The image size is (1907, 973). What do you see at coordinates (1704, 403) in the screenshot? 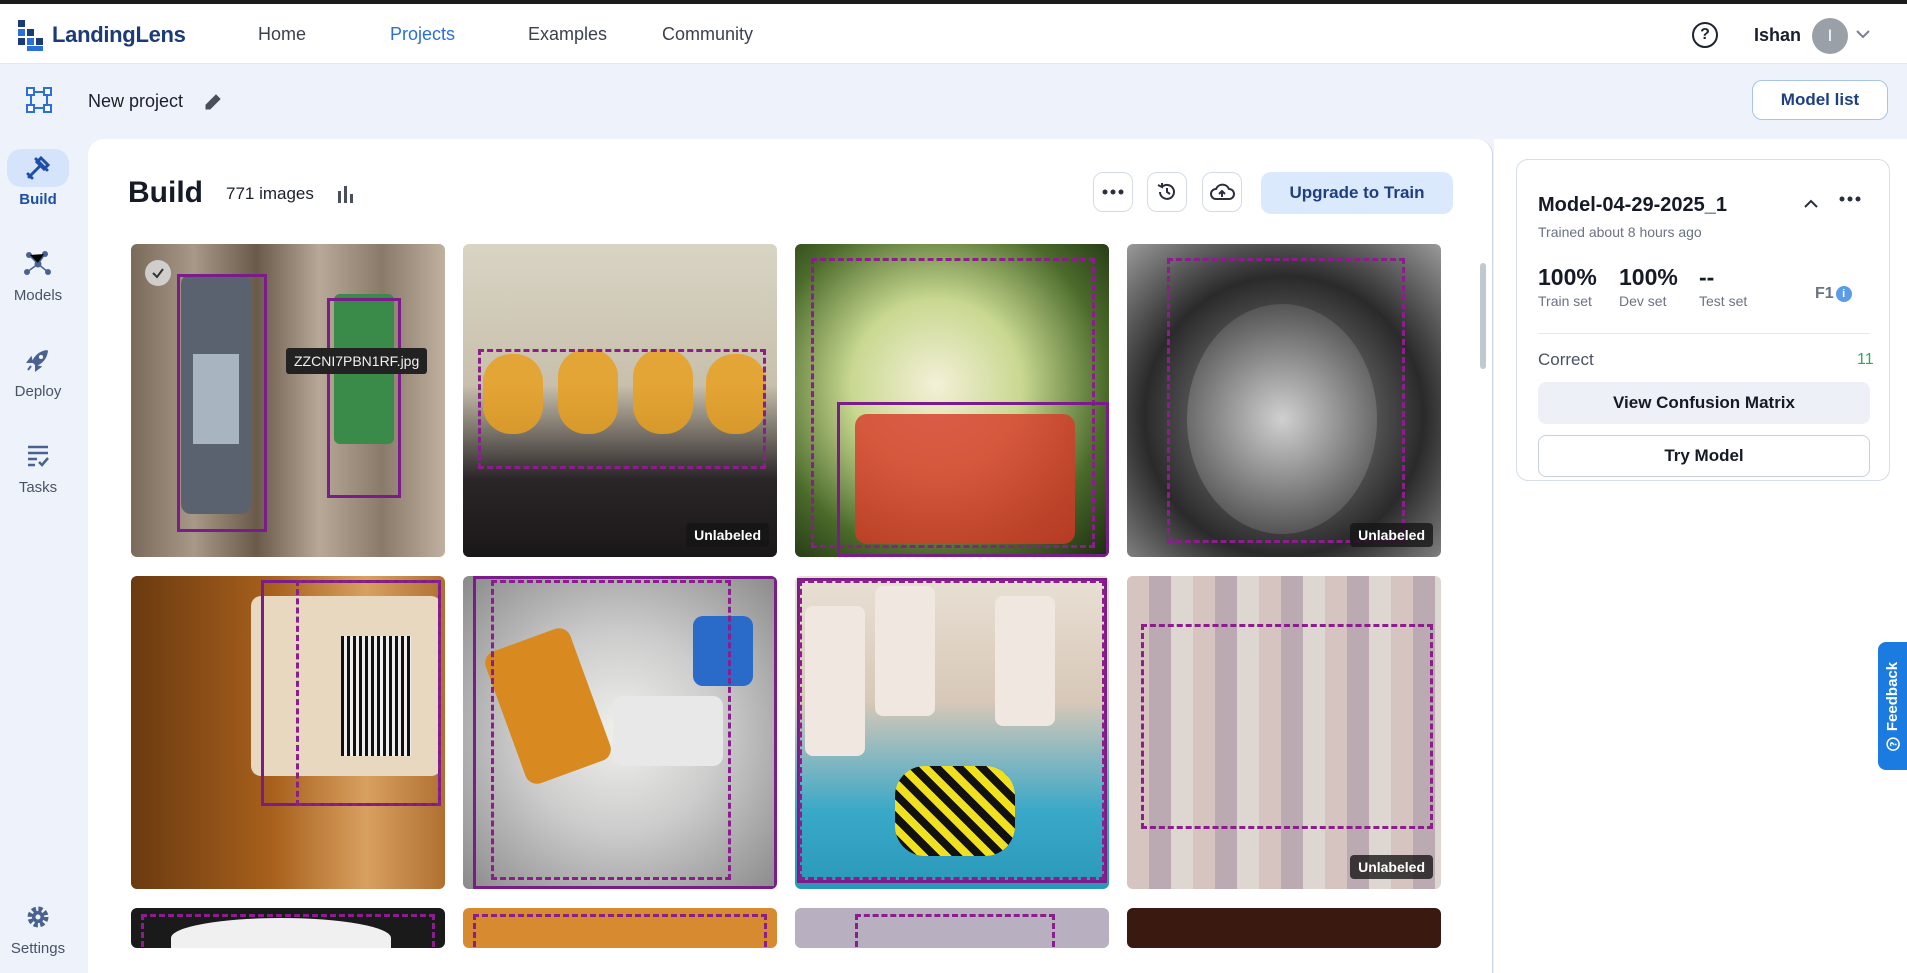
I see `view-confusion-matrix-button: View Confusion Matrix` at bounding box center [1704, 403].